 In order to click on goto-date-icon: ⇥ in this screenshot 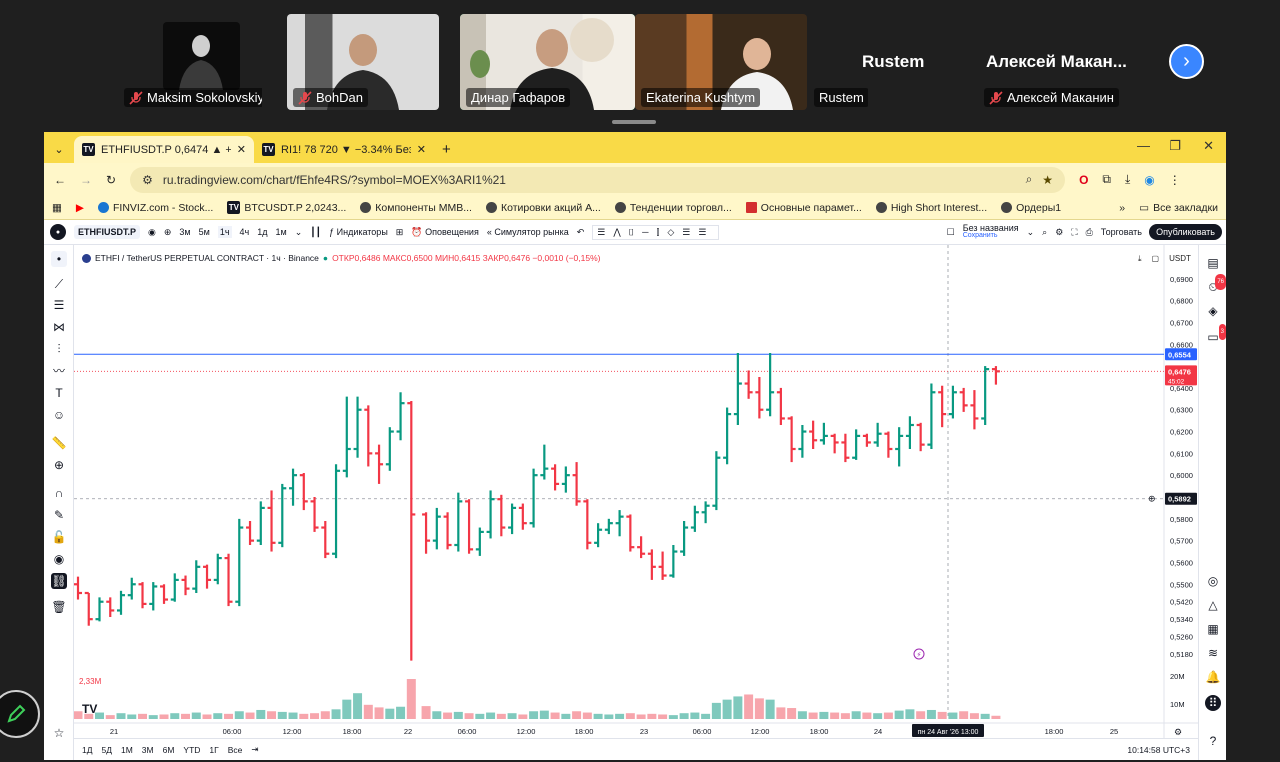, I will do `click(254, 749)`.